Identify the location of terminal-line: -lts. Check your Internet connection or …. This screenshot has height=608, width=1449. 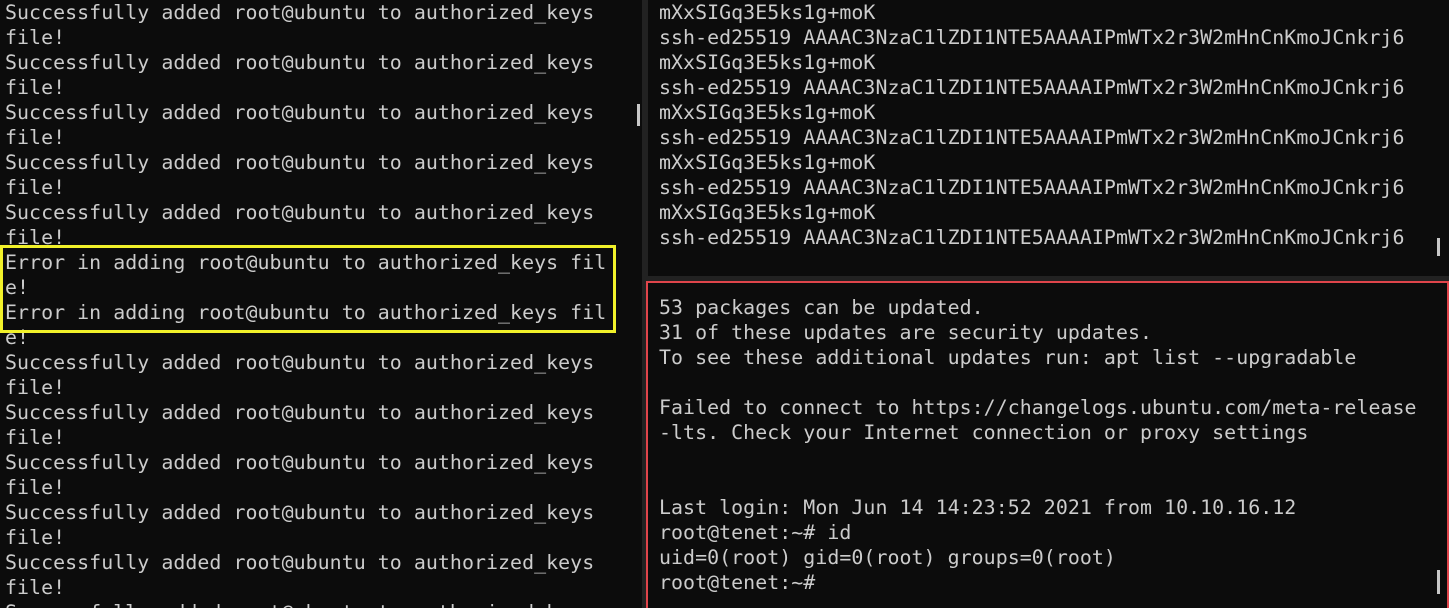
(984, 432).